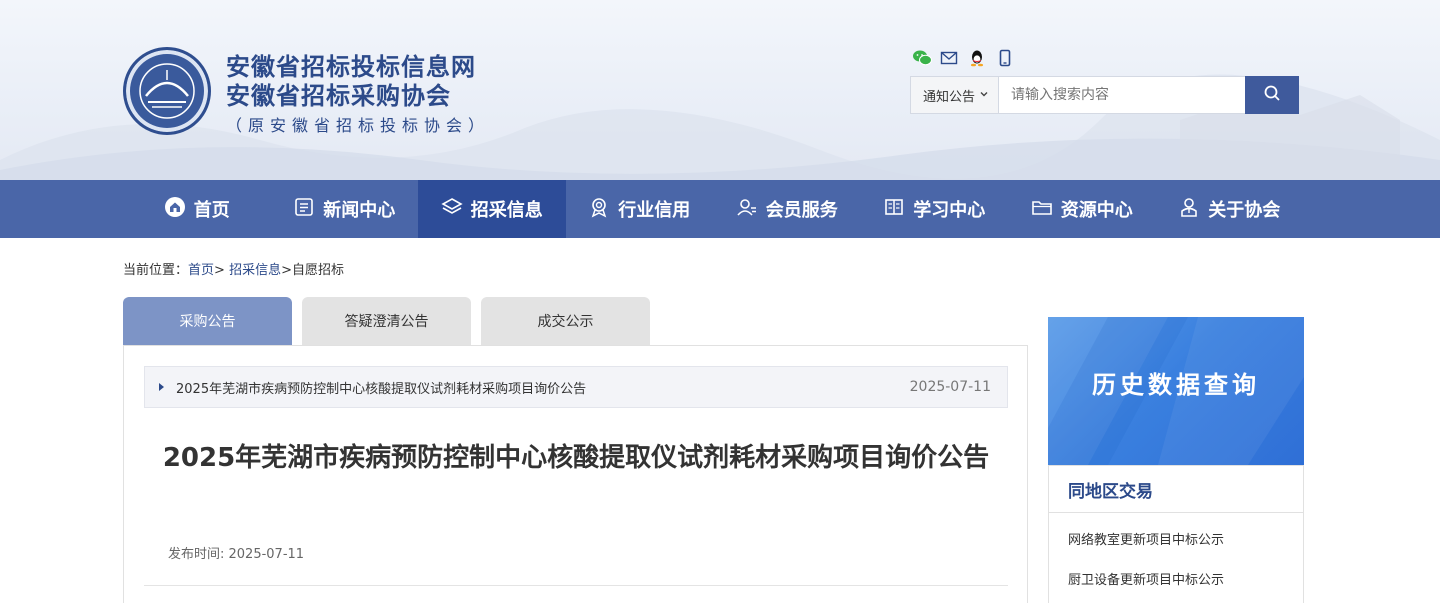  What do you see at coordinates (175, 209) in the screenshot?
I see `home-icon` at bounding box center [175, 209].